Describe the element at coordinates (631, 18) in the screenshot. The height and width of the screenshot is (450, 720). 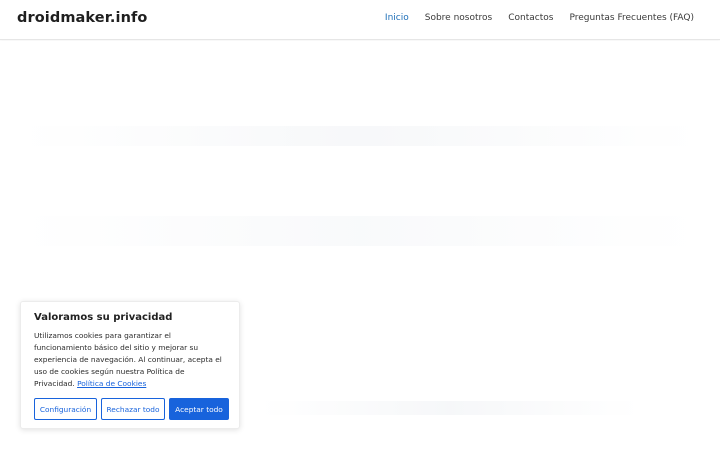
I see `nav-item-faq: Preguntas Frecuentes (FAQ)` at that location.